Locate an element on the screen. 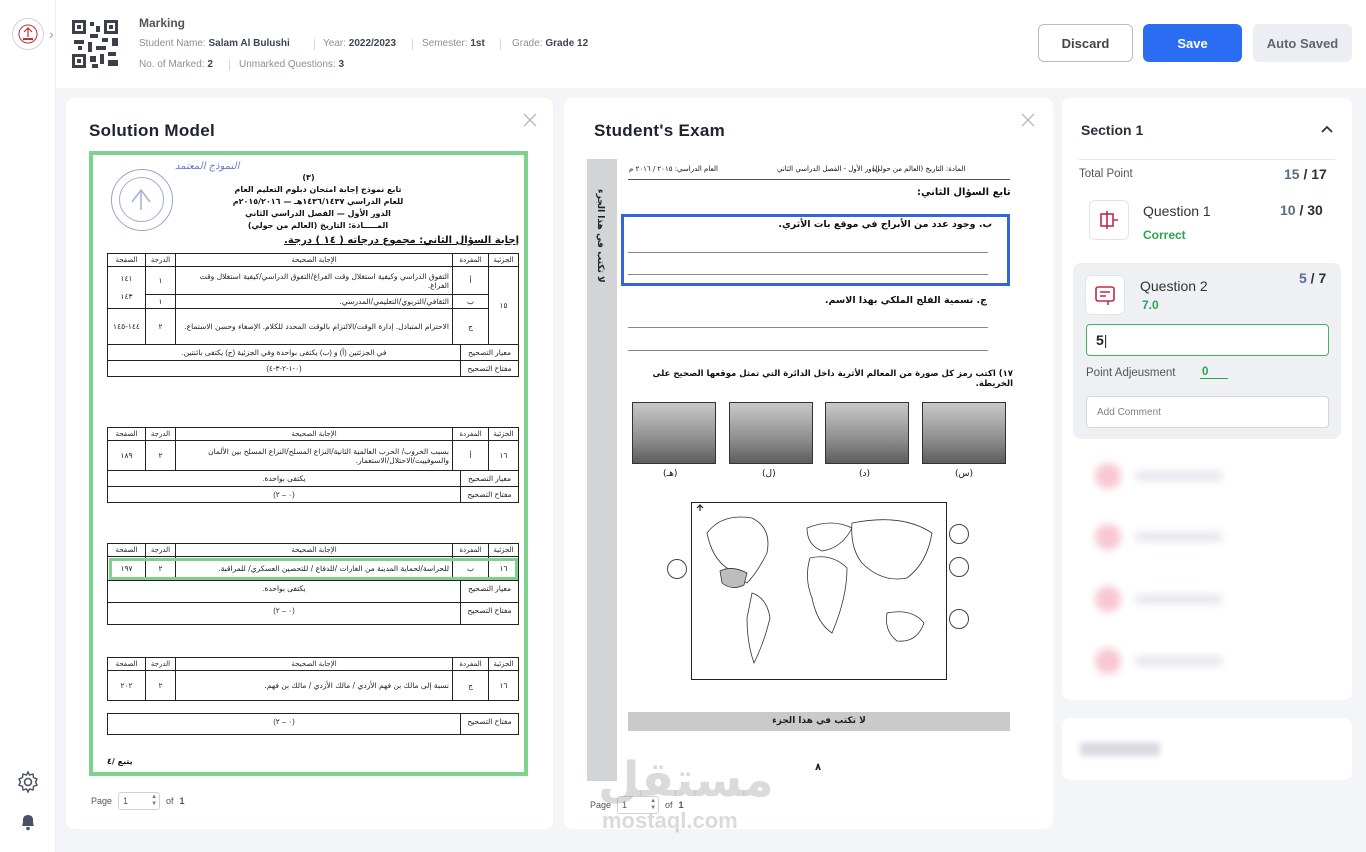  marked-label: No. of Marked: is located at coordinates (172, 64).